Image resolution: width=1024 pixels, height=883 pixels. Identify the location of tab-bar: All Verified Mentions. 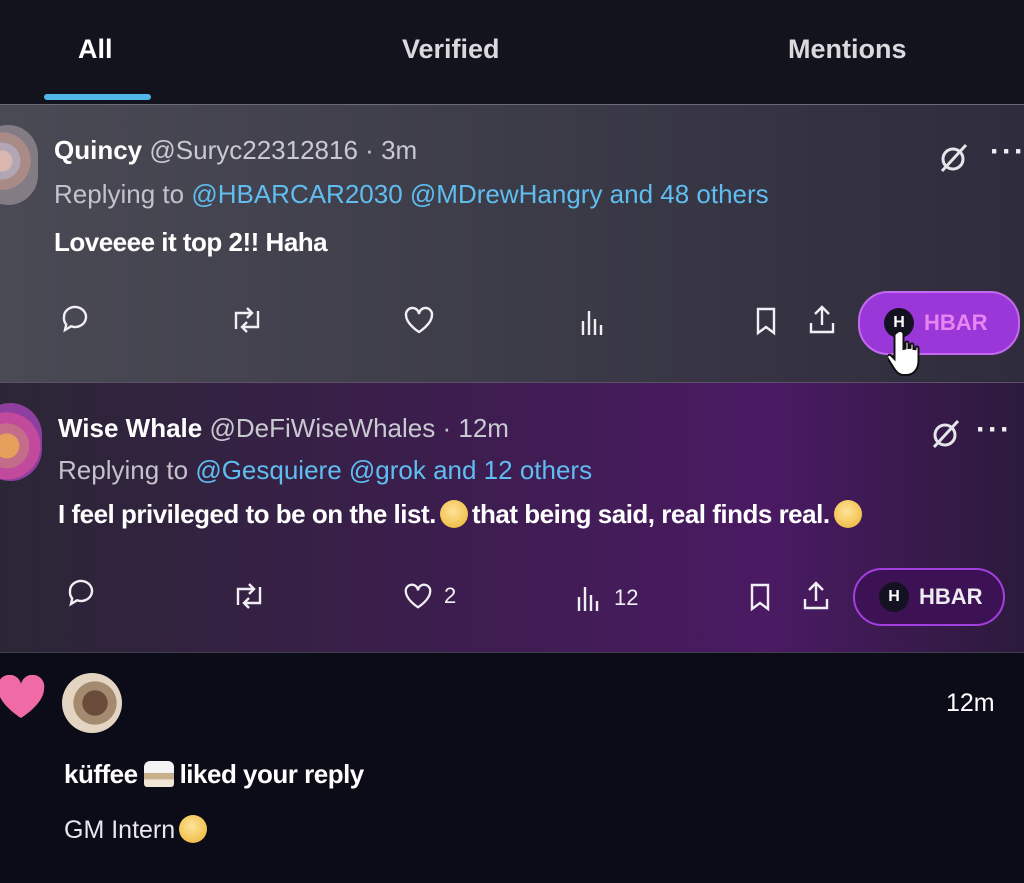
(512, 52).